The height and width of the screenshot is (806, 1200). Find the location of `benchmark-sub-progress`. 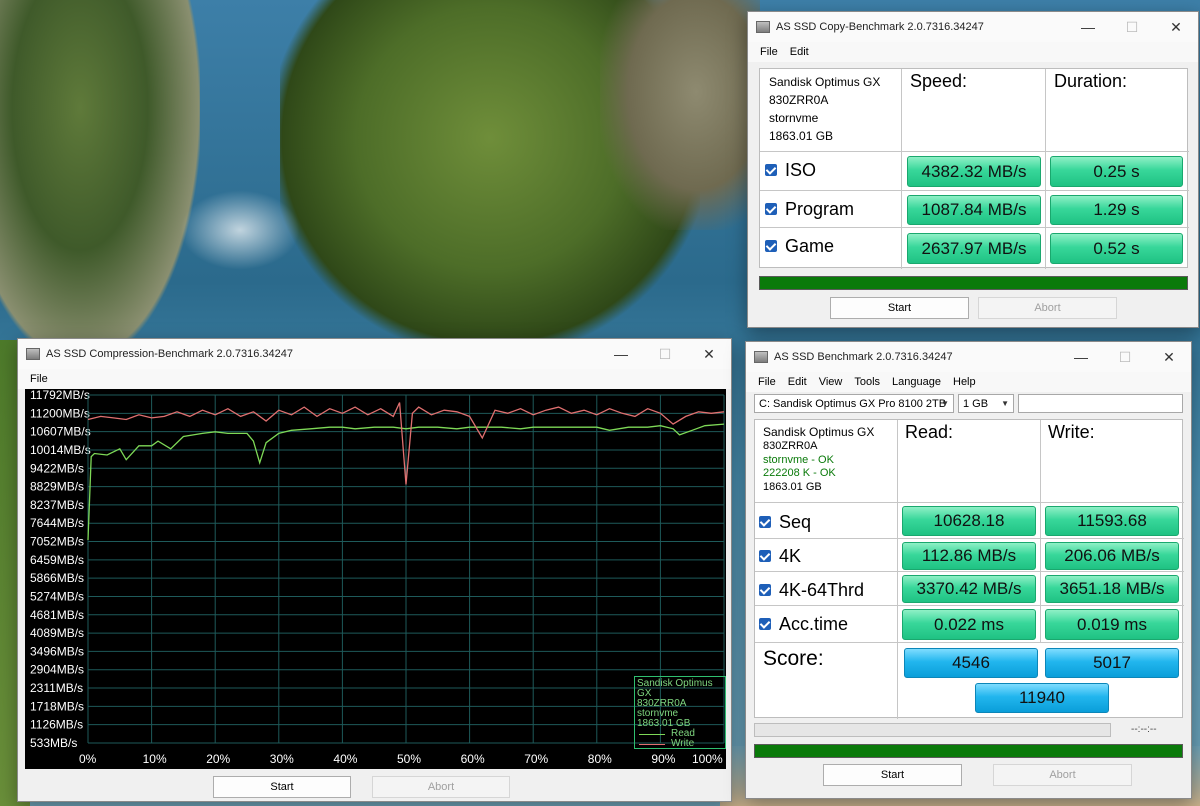

benchmark-sub-progress is located at coordinates (932, 730).